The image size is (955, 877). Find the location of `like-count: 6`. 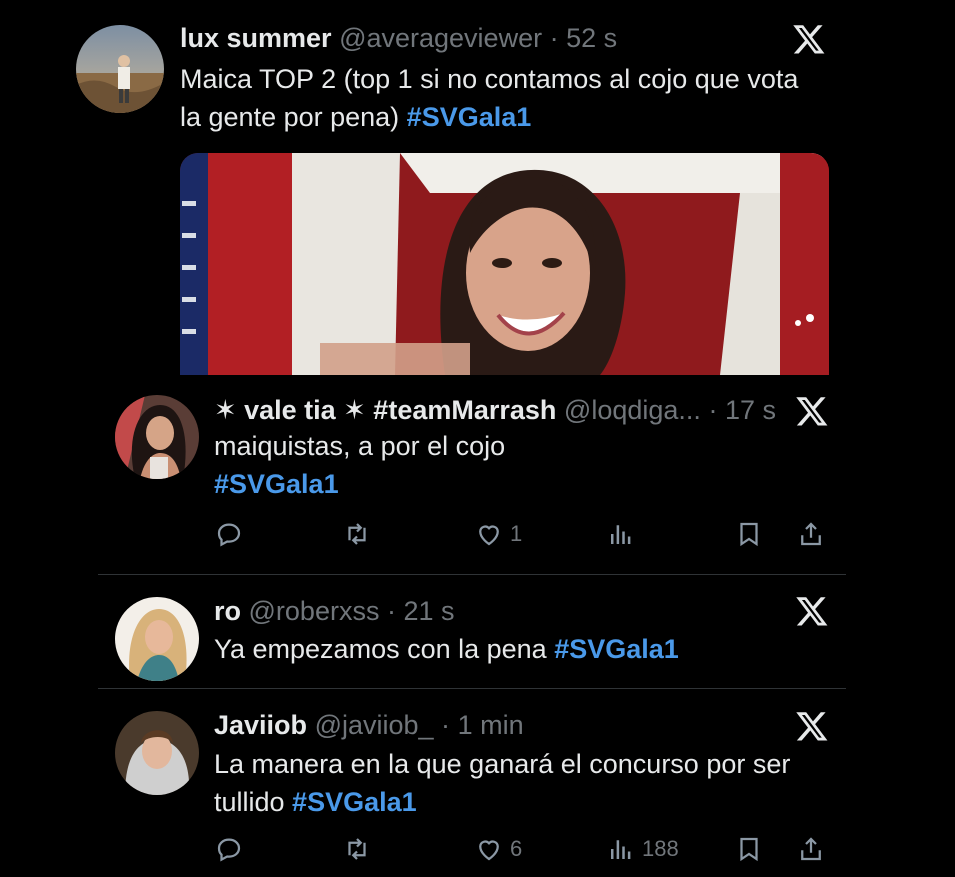

like-count: 6 is located at coordinates (516, 848).